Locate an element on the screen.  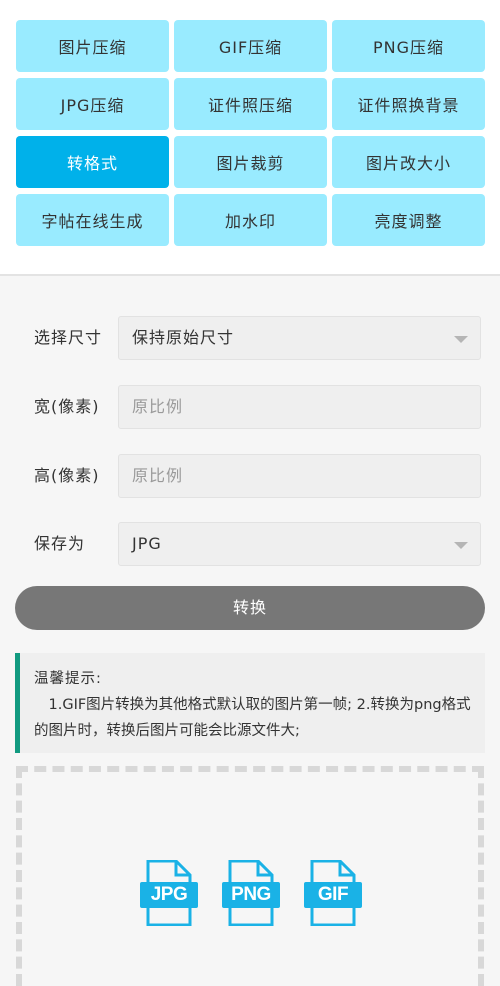
png-badge-label: PNG is located at coordinates (251, 894).